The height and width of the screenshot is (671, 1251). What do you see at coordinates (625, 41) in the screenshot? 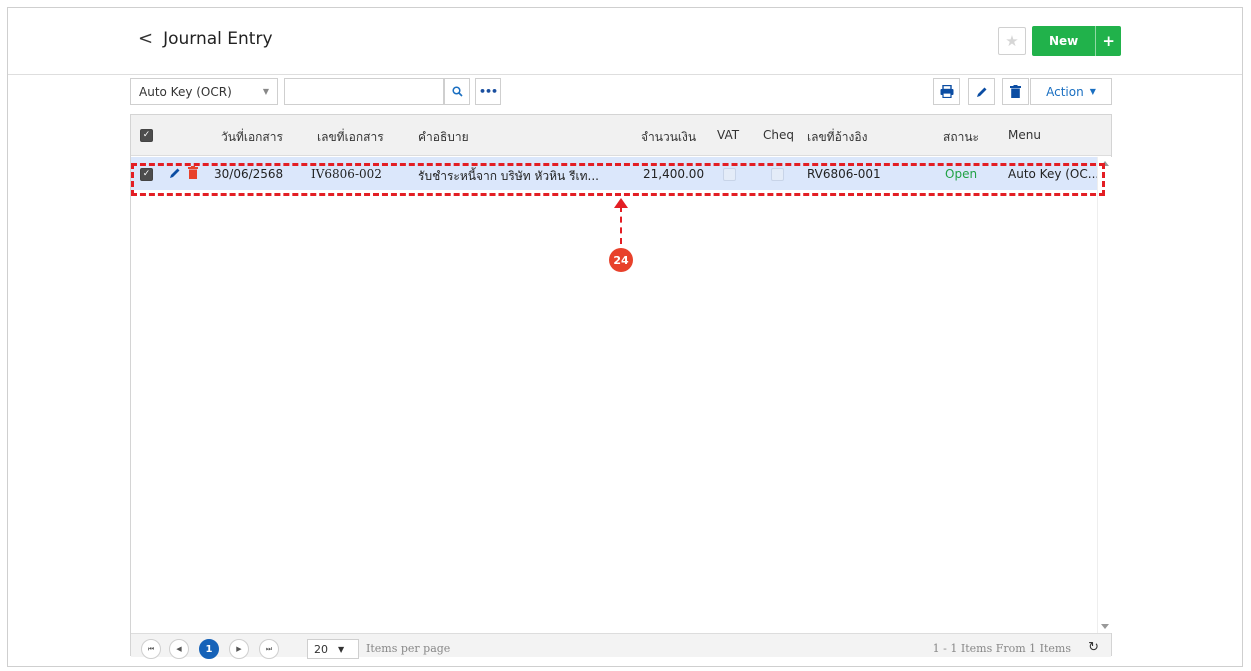
I see `page-header: < Journal Entry ★ New +` at bounding box center [625, 41].